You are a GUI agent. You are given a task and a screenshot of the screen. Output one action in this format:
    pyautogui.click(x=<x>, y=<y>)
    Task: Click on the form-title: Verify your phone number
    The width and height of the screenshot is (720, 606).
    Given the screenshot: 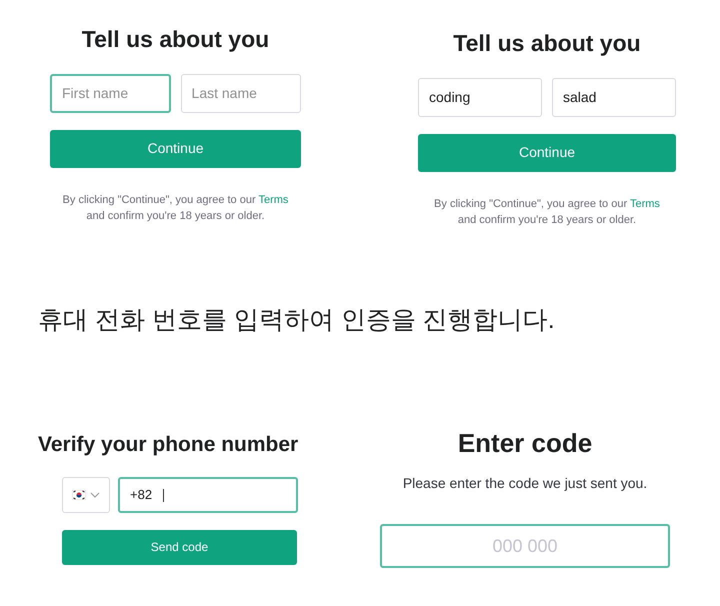 What is the action you would take?
    pyautogui.click(x=169, y=445)
    